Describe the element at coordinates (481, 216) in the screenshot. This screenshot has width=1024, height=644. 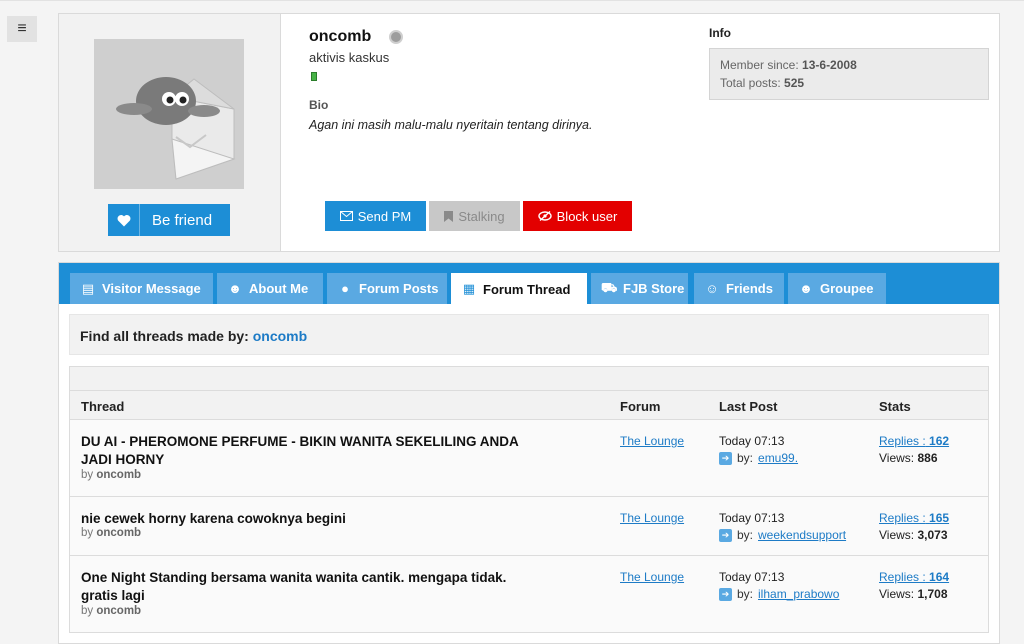
I see `stalking-label: Stalking` at that location.